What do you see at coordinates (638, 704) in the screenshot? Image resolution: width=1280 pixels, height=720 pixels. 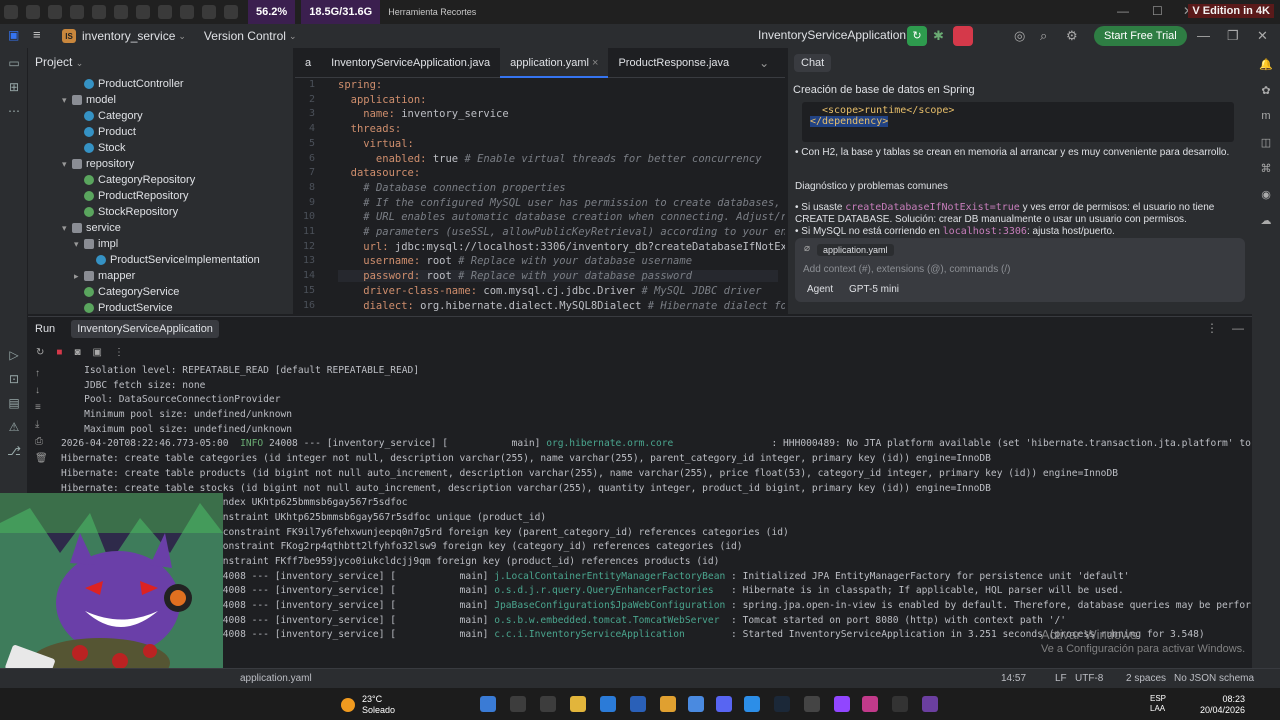 I see `store-icon` at bounding box center [638, 704].